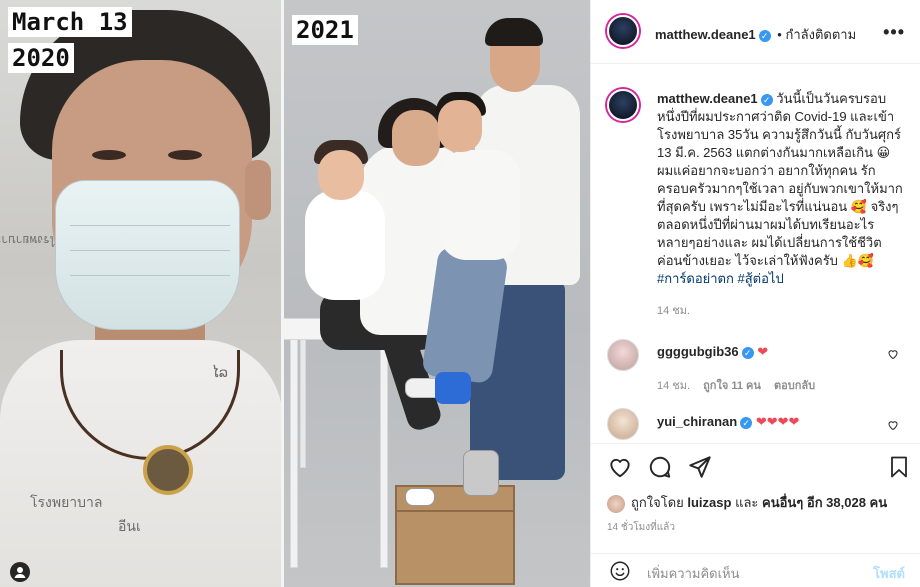  I want to click on boy-face, so click(460, 126).